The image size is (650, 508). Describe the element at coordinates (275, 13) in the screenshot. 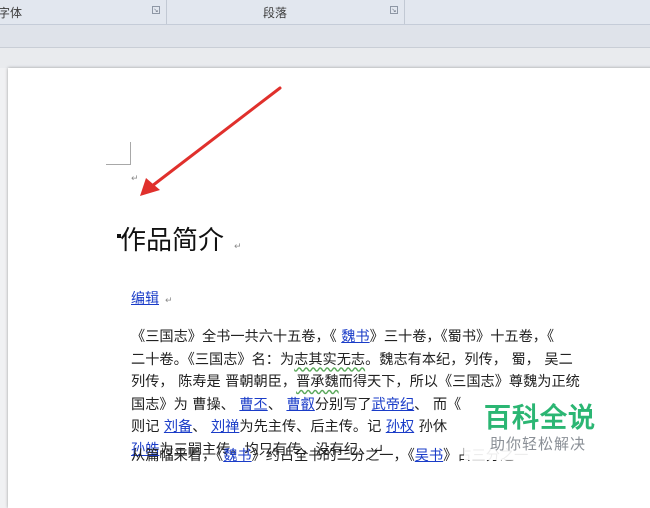

I see `ribbon-group-paragraph-label: 段落` at that location.